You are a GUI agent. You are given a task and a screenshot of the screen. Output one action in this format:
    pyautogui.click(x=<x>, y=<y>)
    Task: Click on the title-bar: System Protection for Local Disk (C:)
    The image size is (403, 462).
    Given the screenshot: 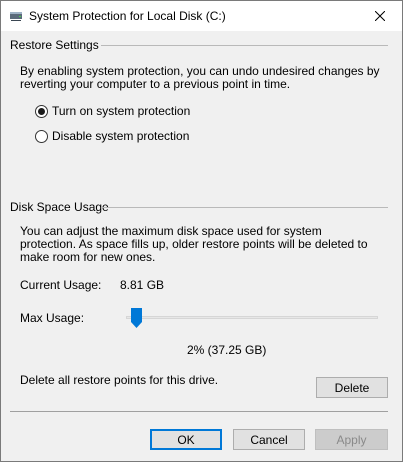 What is the action you would take?
    pyautogui.click(x=201, y=16)
    